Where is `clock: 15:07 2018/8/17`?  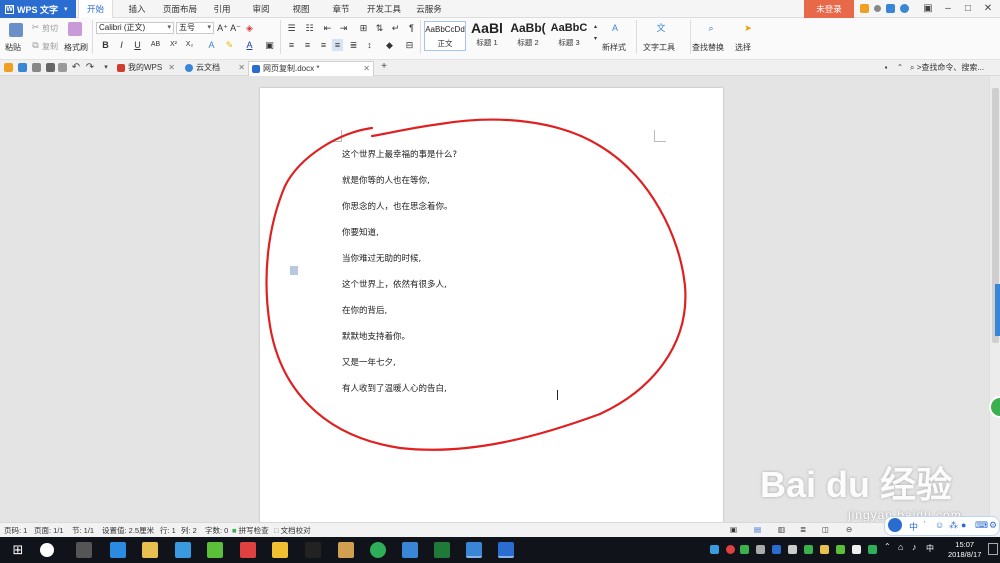
clock: 15:07 2018/8/17 is located at coordinates (964, 550).